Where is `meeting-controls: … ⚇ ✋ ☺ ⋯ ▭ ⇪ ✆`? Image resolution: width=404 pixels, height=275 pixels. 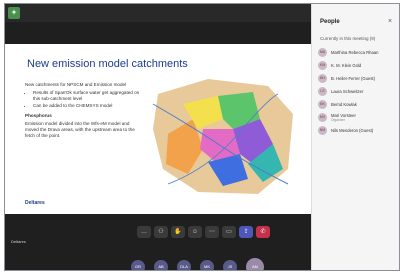
meeting-controls: … ⚇ ✋ ☺ ⋯ ▭ ⇪ ✆ is located at coordinates (203, 233).